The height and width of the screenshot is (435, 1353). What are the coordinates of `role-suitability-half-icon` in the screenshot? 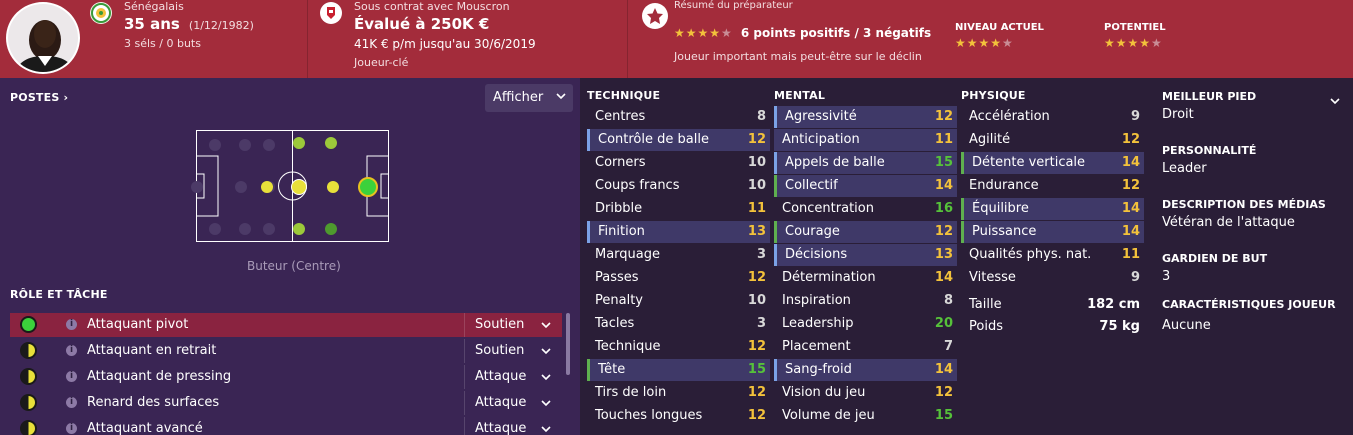 It's located at (28, 427).